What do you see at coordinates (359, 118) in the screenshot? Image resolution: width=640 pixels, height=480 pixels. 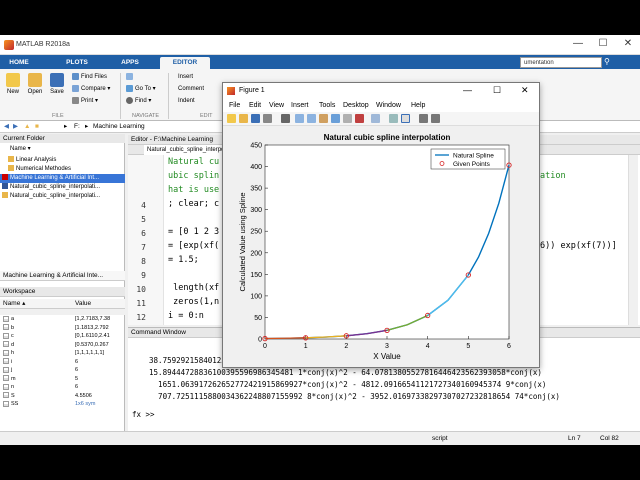 I see `brush-icon` at bounding box center [359, 118].